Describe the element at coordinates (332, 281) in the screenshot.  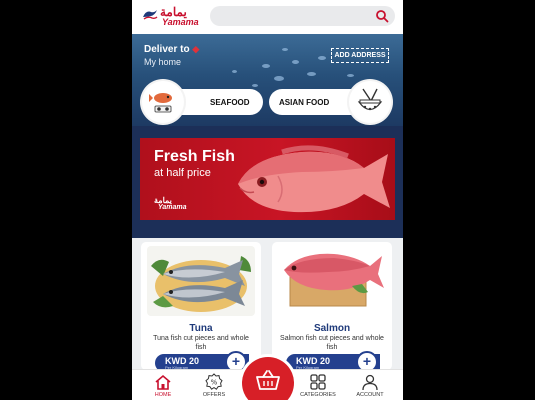
I see `salmon-image` at that location.